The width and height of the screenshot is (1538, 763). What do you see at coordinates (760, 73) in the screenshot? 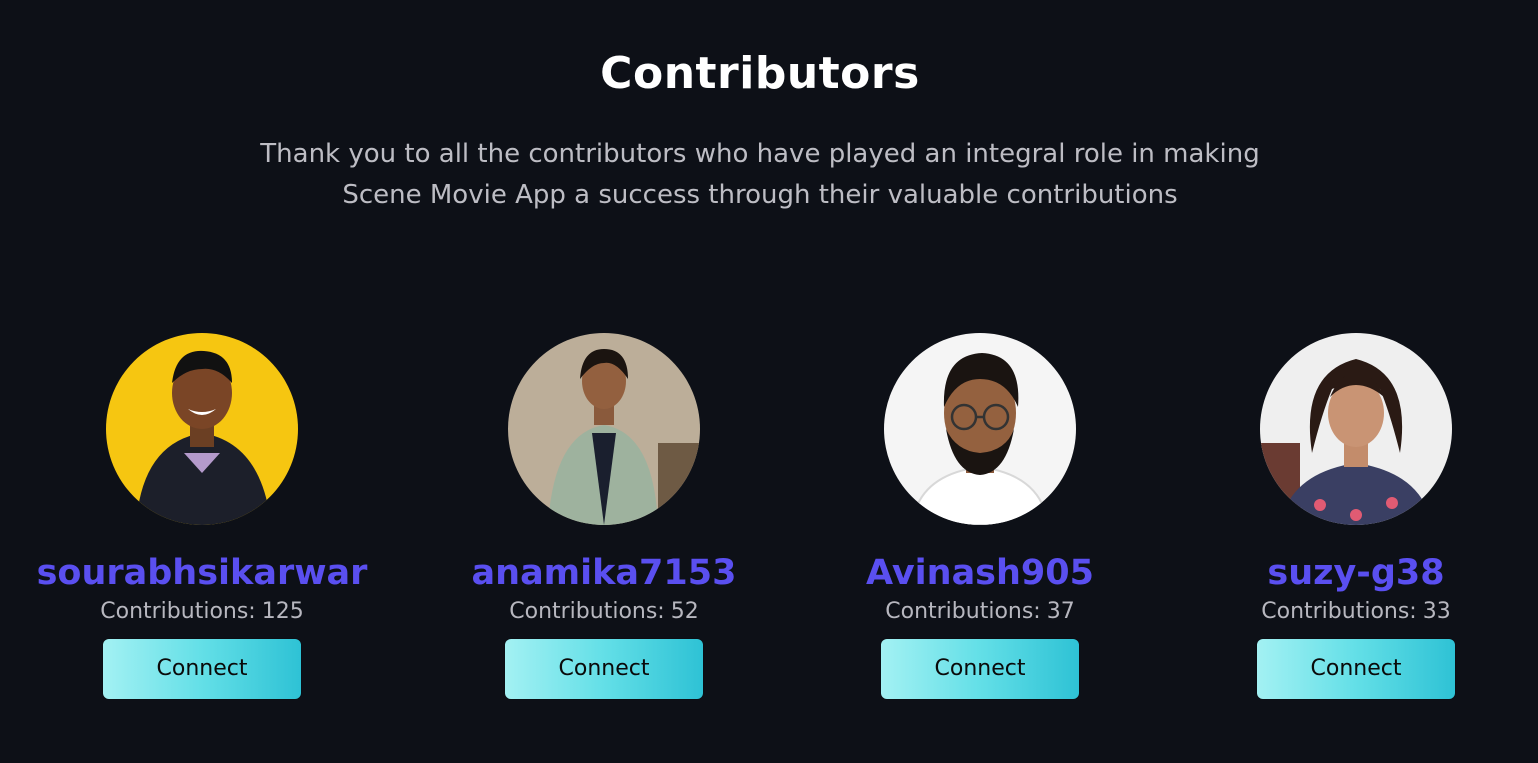
I see `page-title: Contributors` at bounding box center [760, 73].